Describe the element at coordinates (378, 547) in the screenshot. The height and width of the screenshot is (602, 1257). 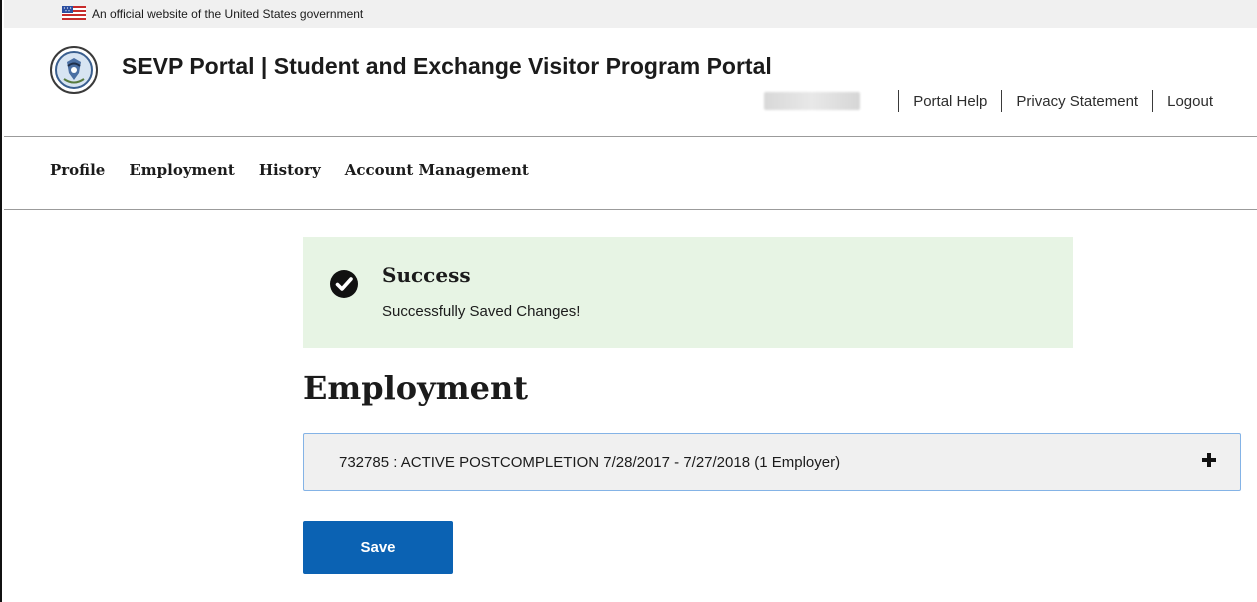
I see `save-button: Save` at that location.